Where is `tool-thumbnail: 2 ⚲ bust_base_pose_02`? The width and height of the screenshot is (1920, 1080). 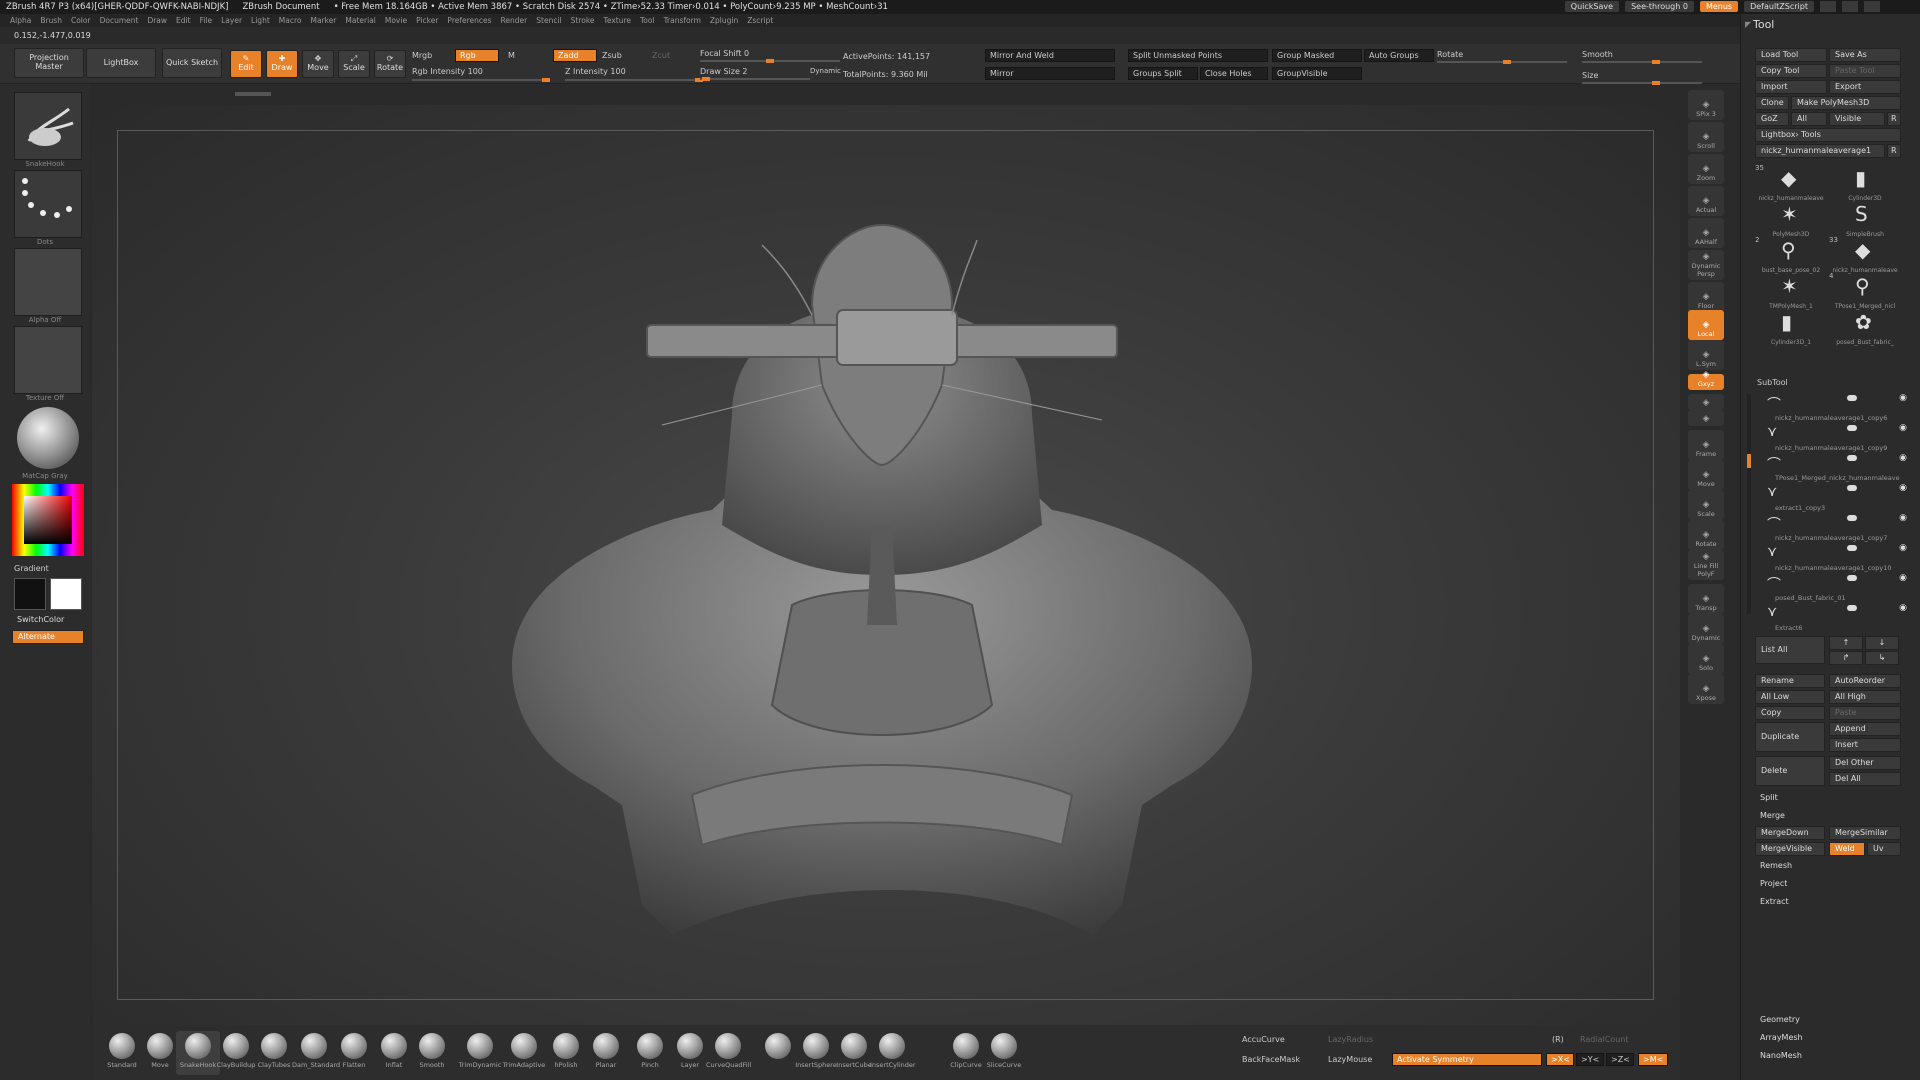
tool-thumbnail: 2 ⚲ bust_base_pose_02 is located at coordinates (1791, 255).